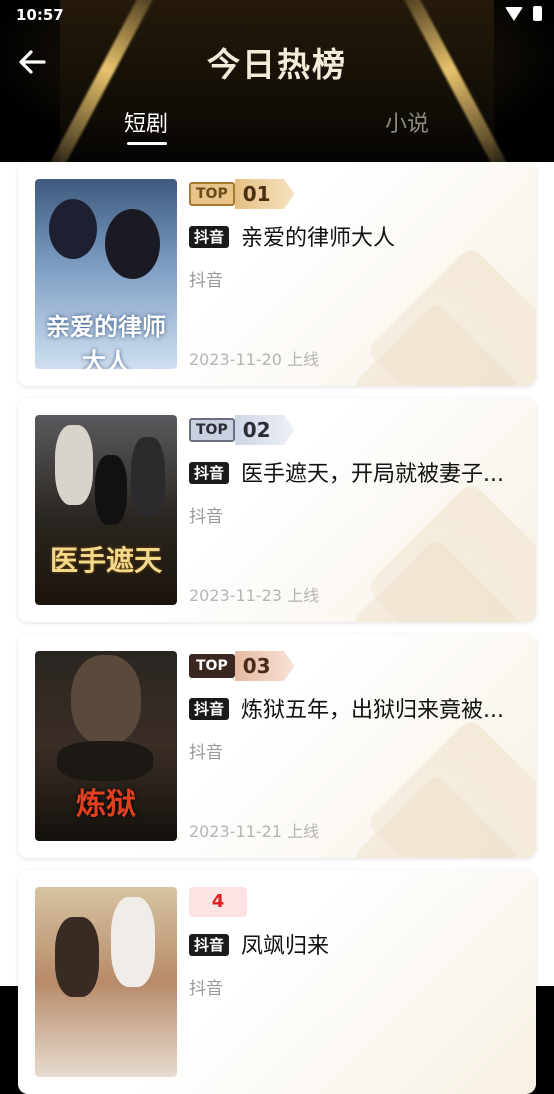  I want to click on status-time: 10:57, so click(40, 15).